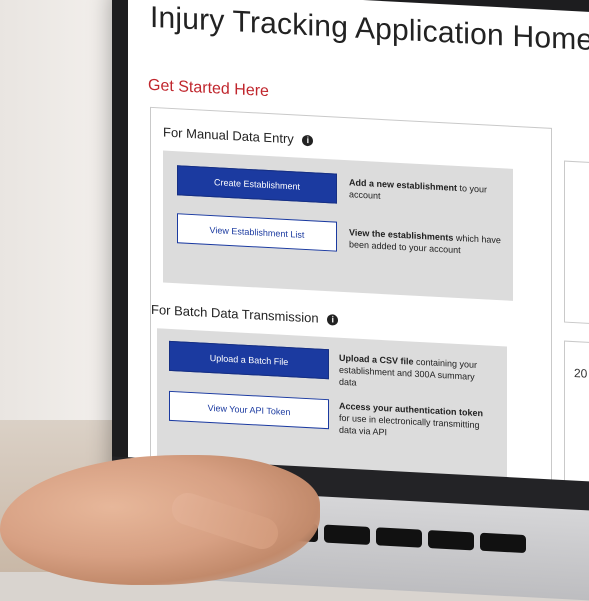 The width and height of the screenshot is (589, 601). What do you see at coordinates (208, 88) in the screenshot?
I see `get-started-heading: Get Started Here` at bounding box center [208, 88].